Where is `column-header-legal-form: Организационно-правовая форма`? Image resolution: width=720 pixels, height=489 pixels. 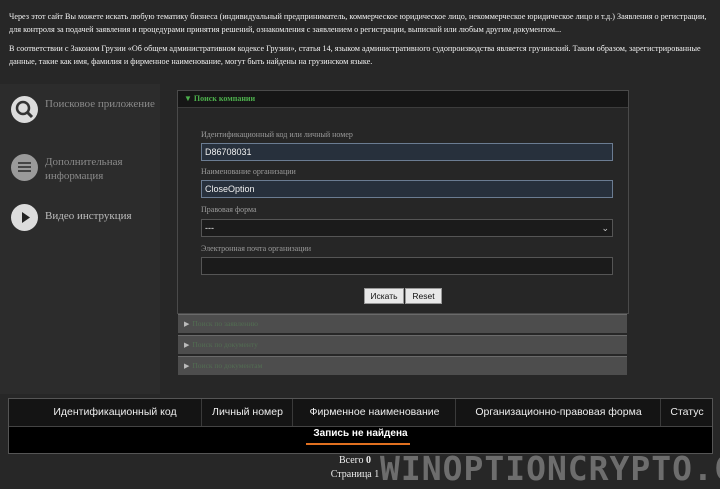
column-header-legal-form: Организационно-правовая форма is located at coordinates (558, 412).